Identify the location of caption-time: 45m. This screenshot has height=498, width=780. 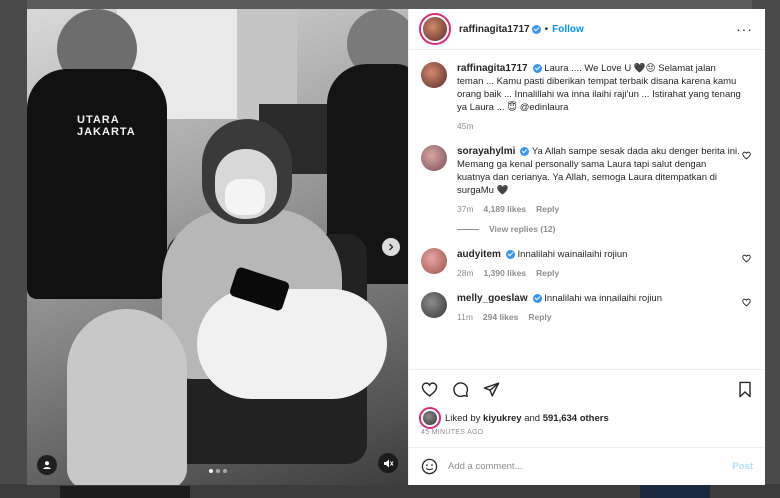
(465, 126).